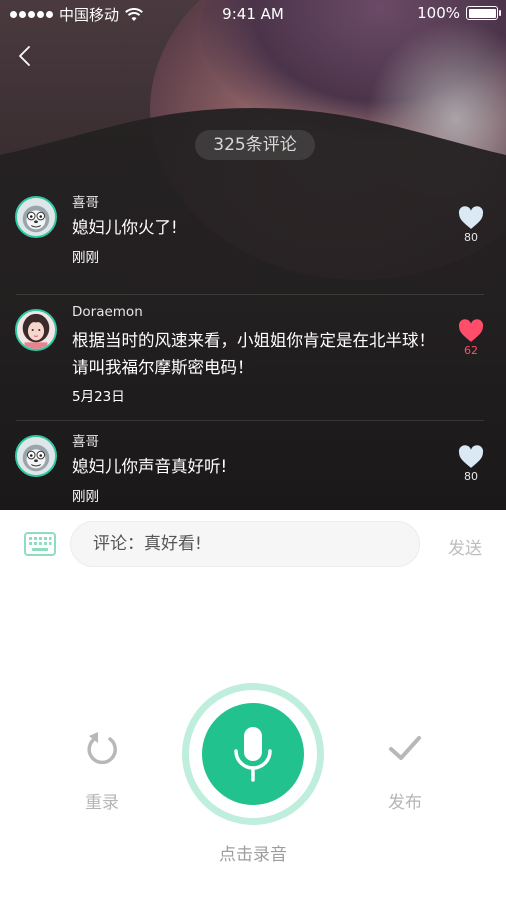 This screenshot has width=506, height=900. I want to click on comment-input-bar: 评论：真好看! 发送, so click(253, 544).